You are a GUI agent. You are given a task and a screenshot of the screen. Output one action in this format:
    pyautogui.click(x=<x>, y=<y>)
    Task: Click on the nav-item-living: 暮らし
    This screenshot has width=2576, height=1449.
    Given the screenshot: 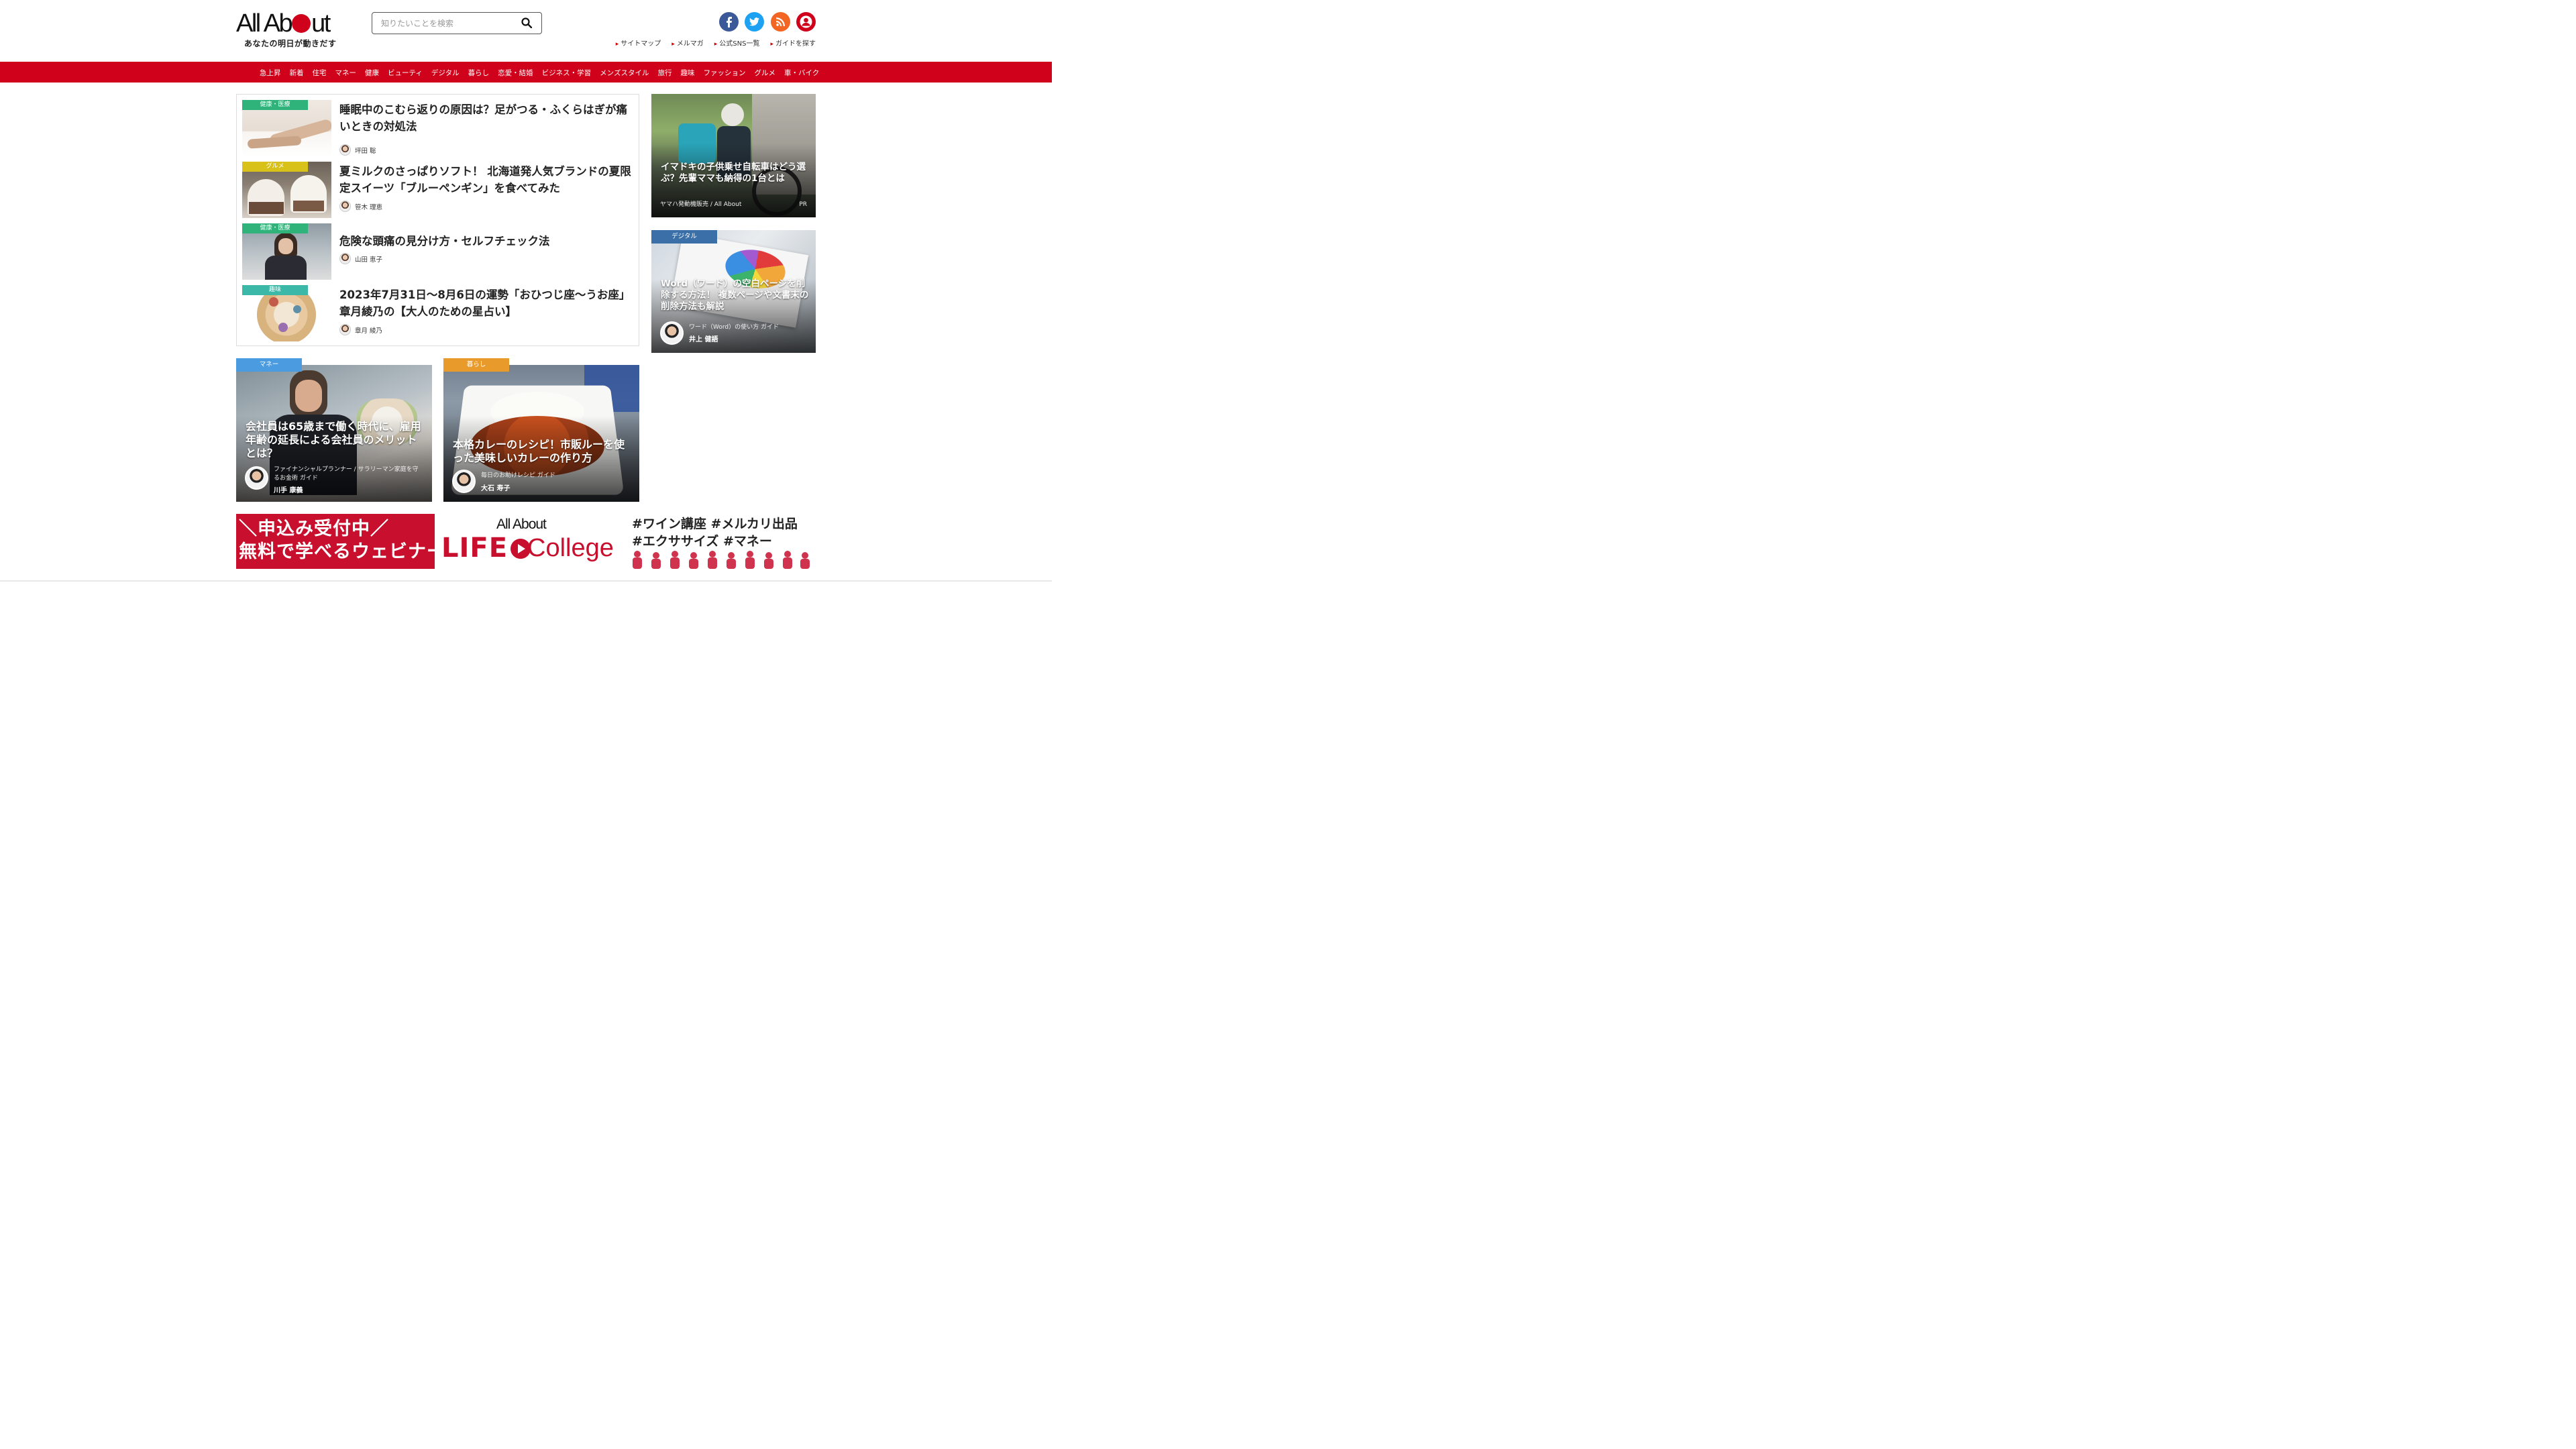 What is the action you would take?
    pyautogui.click(x=479, y=73)
    